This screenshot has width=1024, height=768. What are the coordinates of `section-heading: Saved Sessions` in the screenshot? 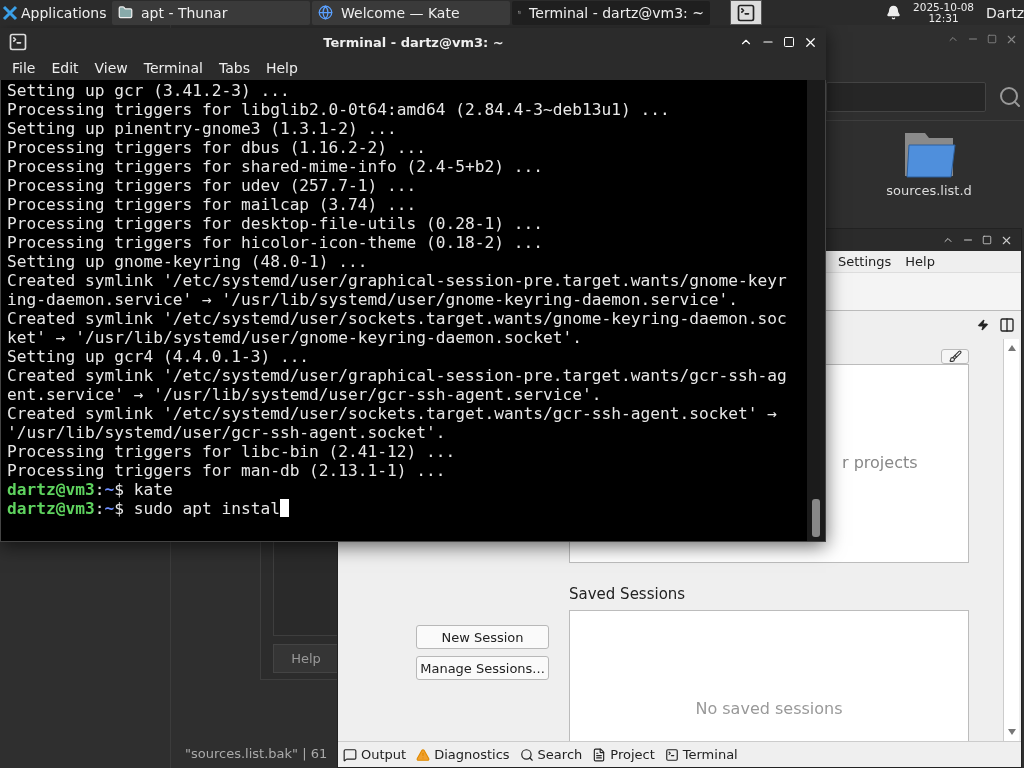 It's located at (628, 594).